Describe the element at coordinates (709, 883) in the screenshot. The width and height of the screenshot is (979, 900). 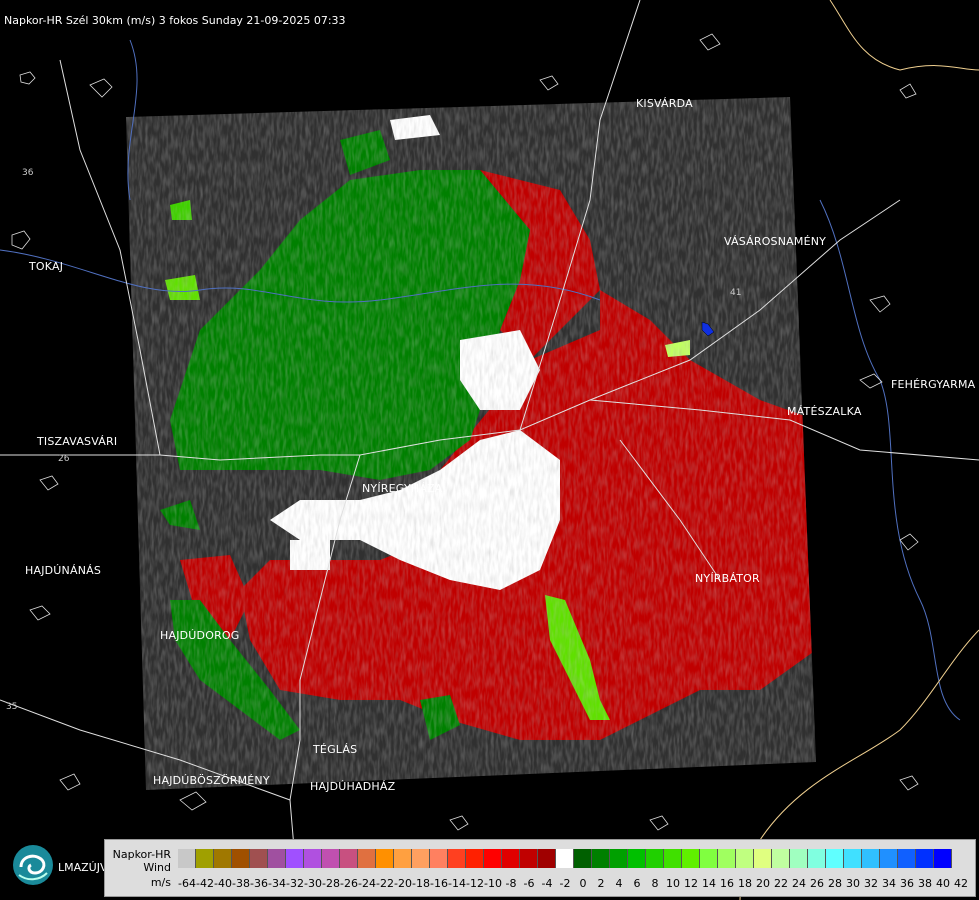
I see `legend-tick-label: 14` at that location.